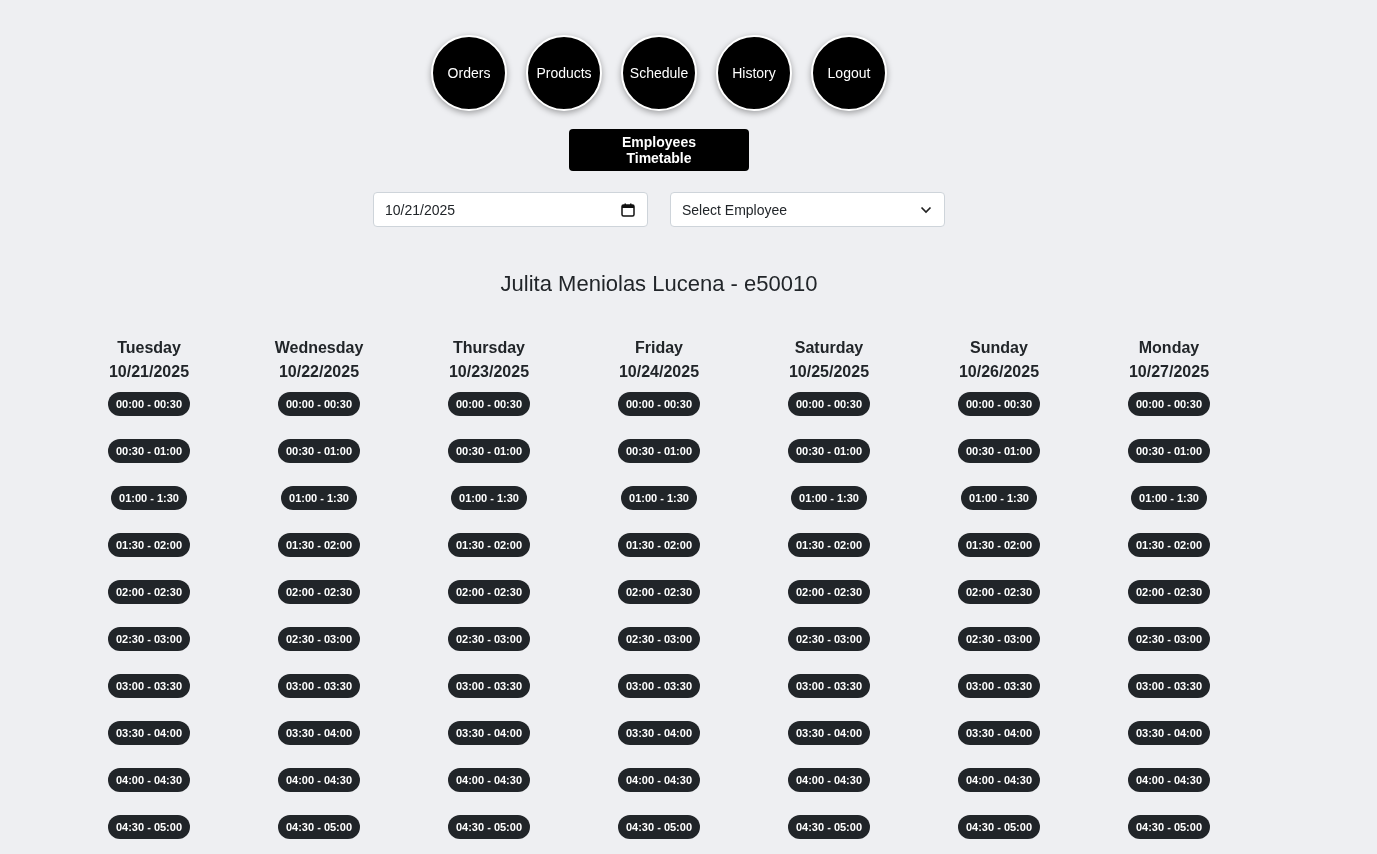  I want to click on calendar-icon, so click(628, 209).